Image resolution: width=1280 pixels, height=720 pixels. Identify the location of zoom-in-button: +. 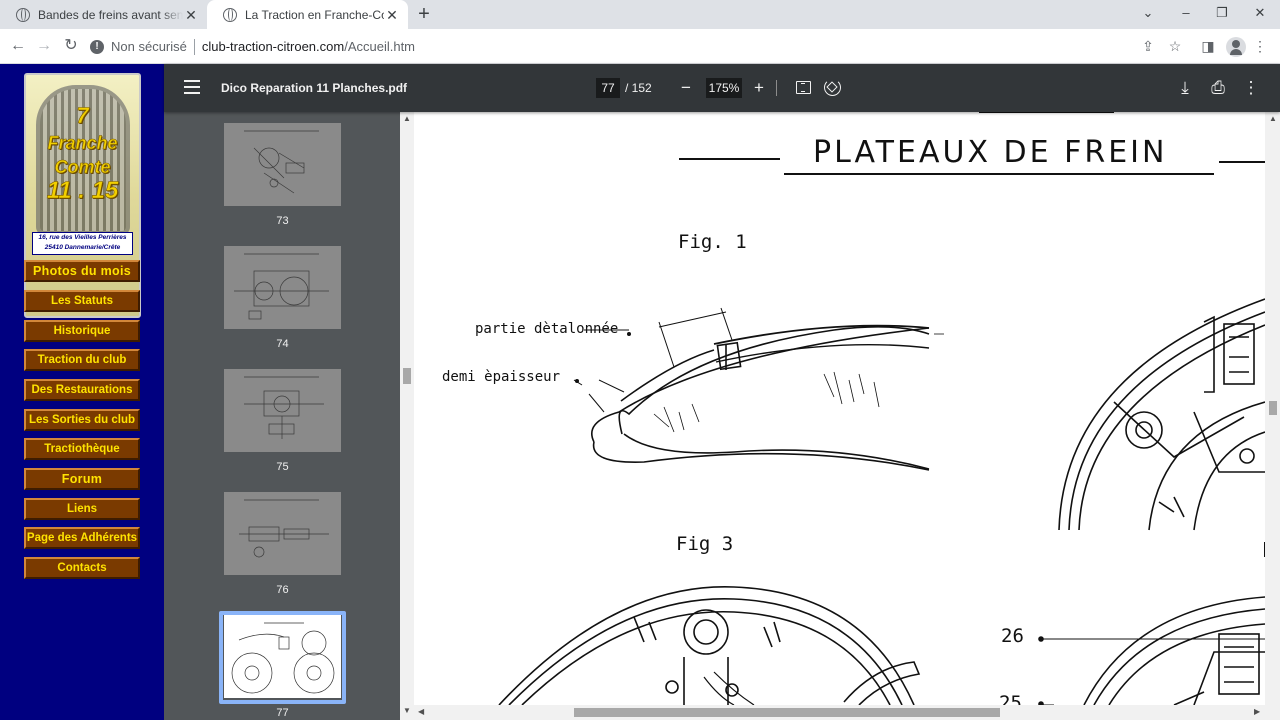
(759, 88).